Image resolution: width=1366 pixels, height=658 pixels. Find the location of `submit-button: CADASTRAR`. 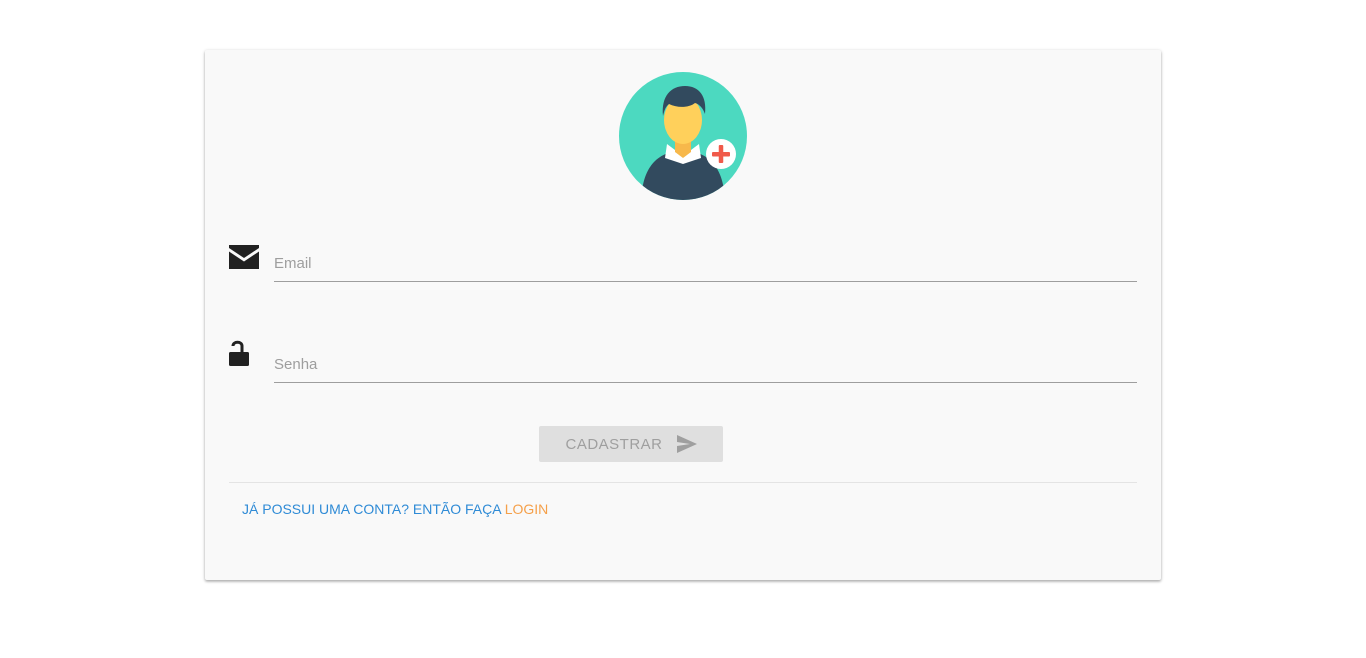

submit-button: CADASTRAR is located at coordinates (631, 444).